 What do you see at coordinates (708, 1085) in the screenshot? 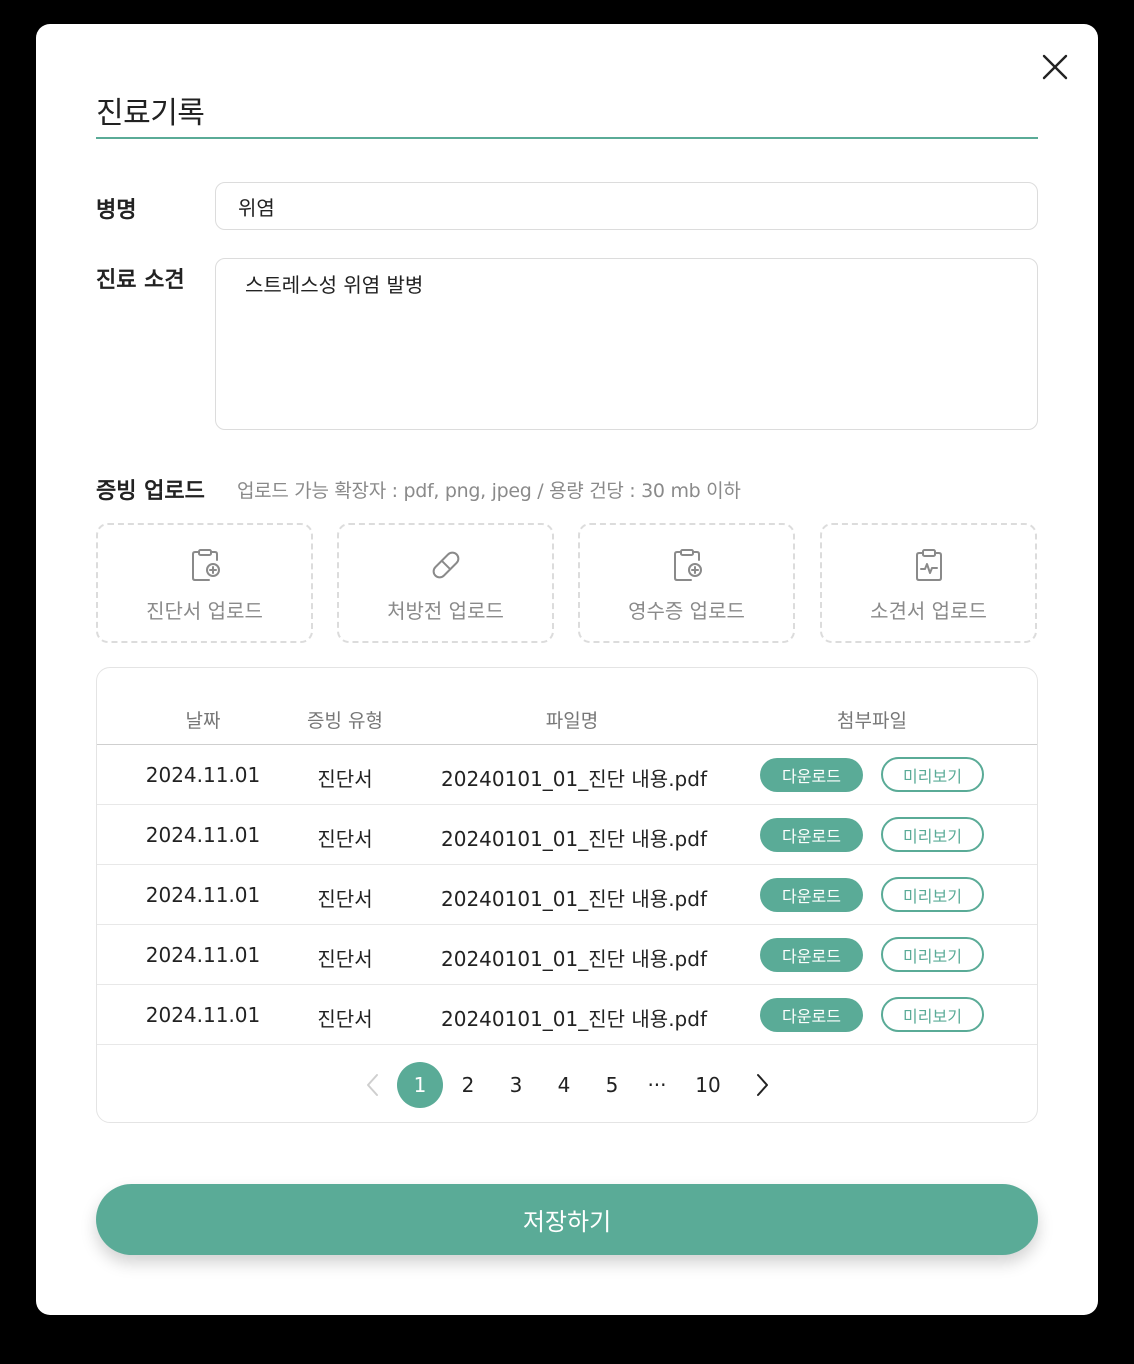
I see `page-10-button: 10` at bounding box center [708, 1085].